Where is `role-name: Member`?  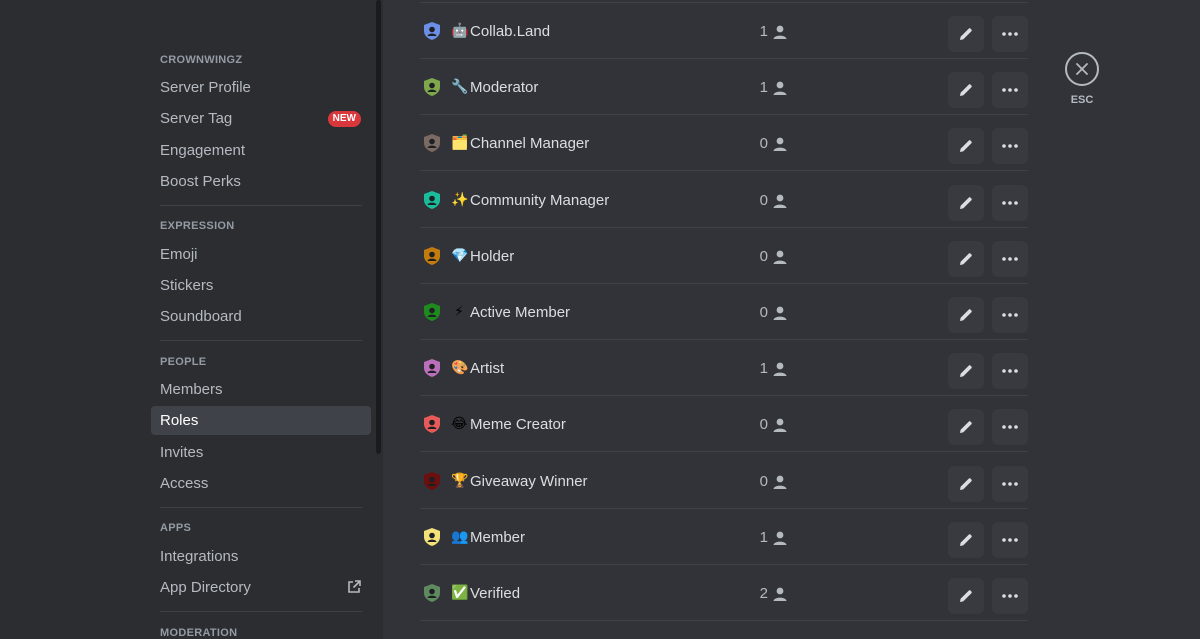
role-name: Member is located at coordinates (498, 537).